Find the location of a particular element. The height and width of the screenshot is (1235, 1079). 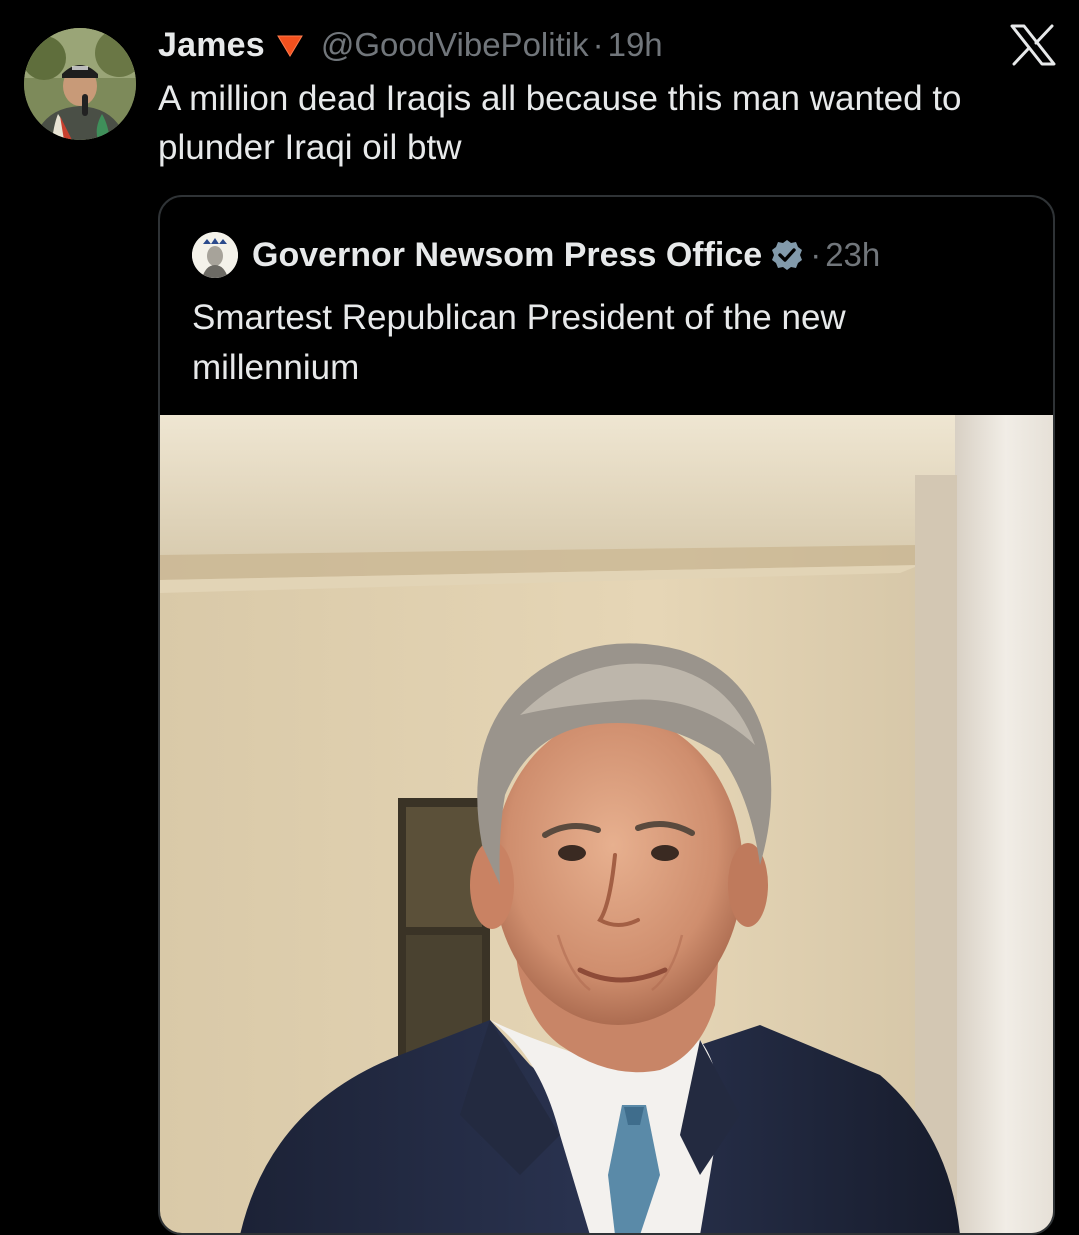

quote-header: Governor Newsom Press Office · 23h is located at coordinates (536, 255).